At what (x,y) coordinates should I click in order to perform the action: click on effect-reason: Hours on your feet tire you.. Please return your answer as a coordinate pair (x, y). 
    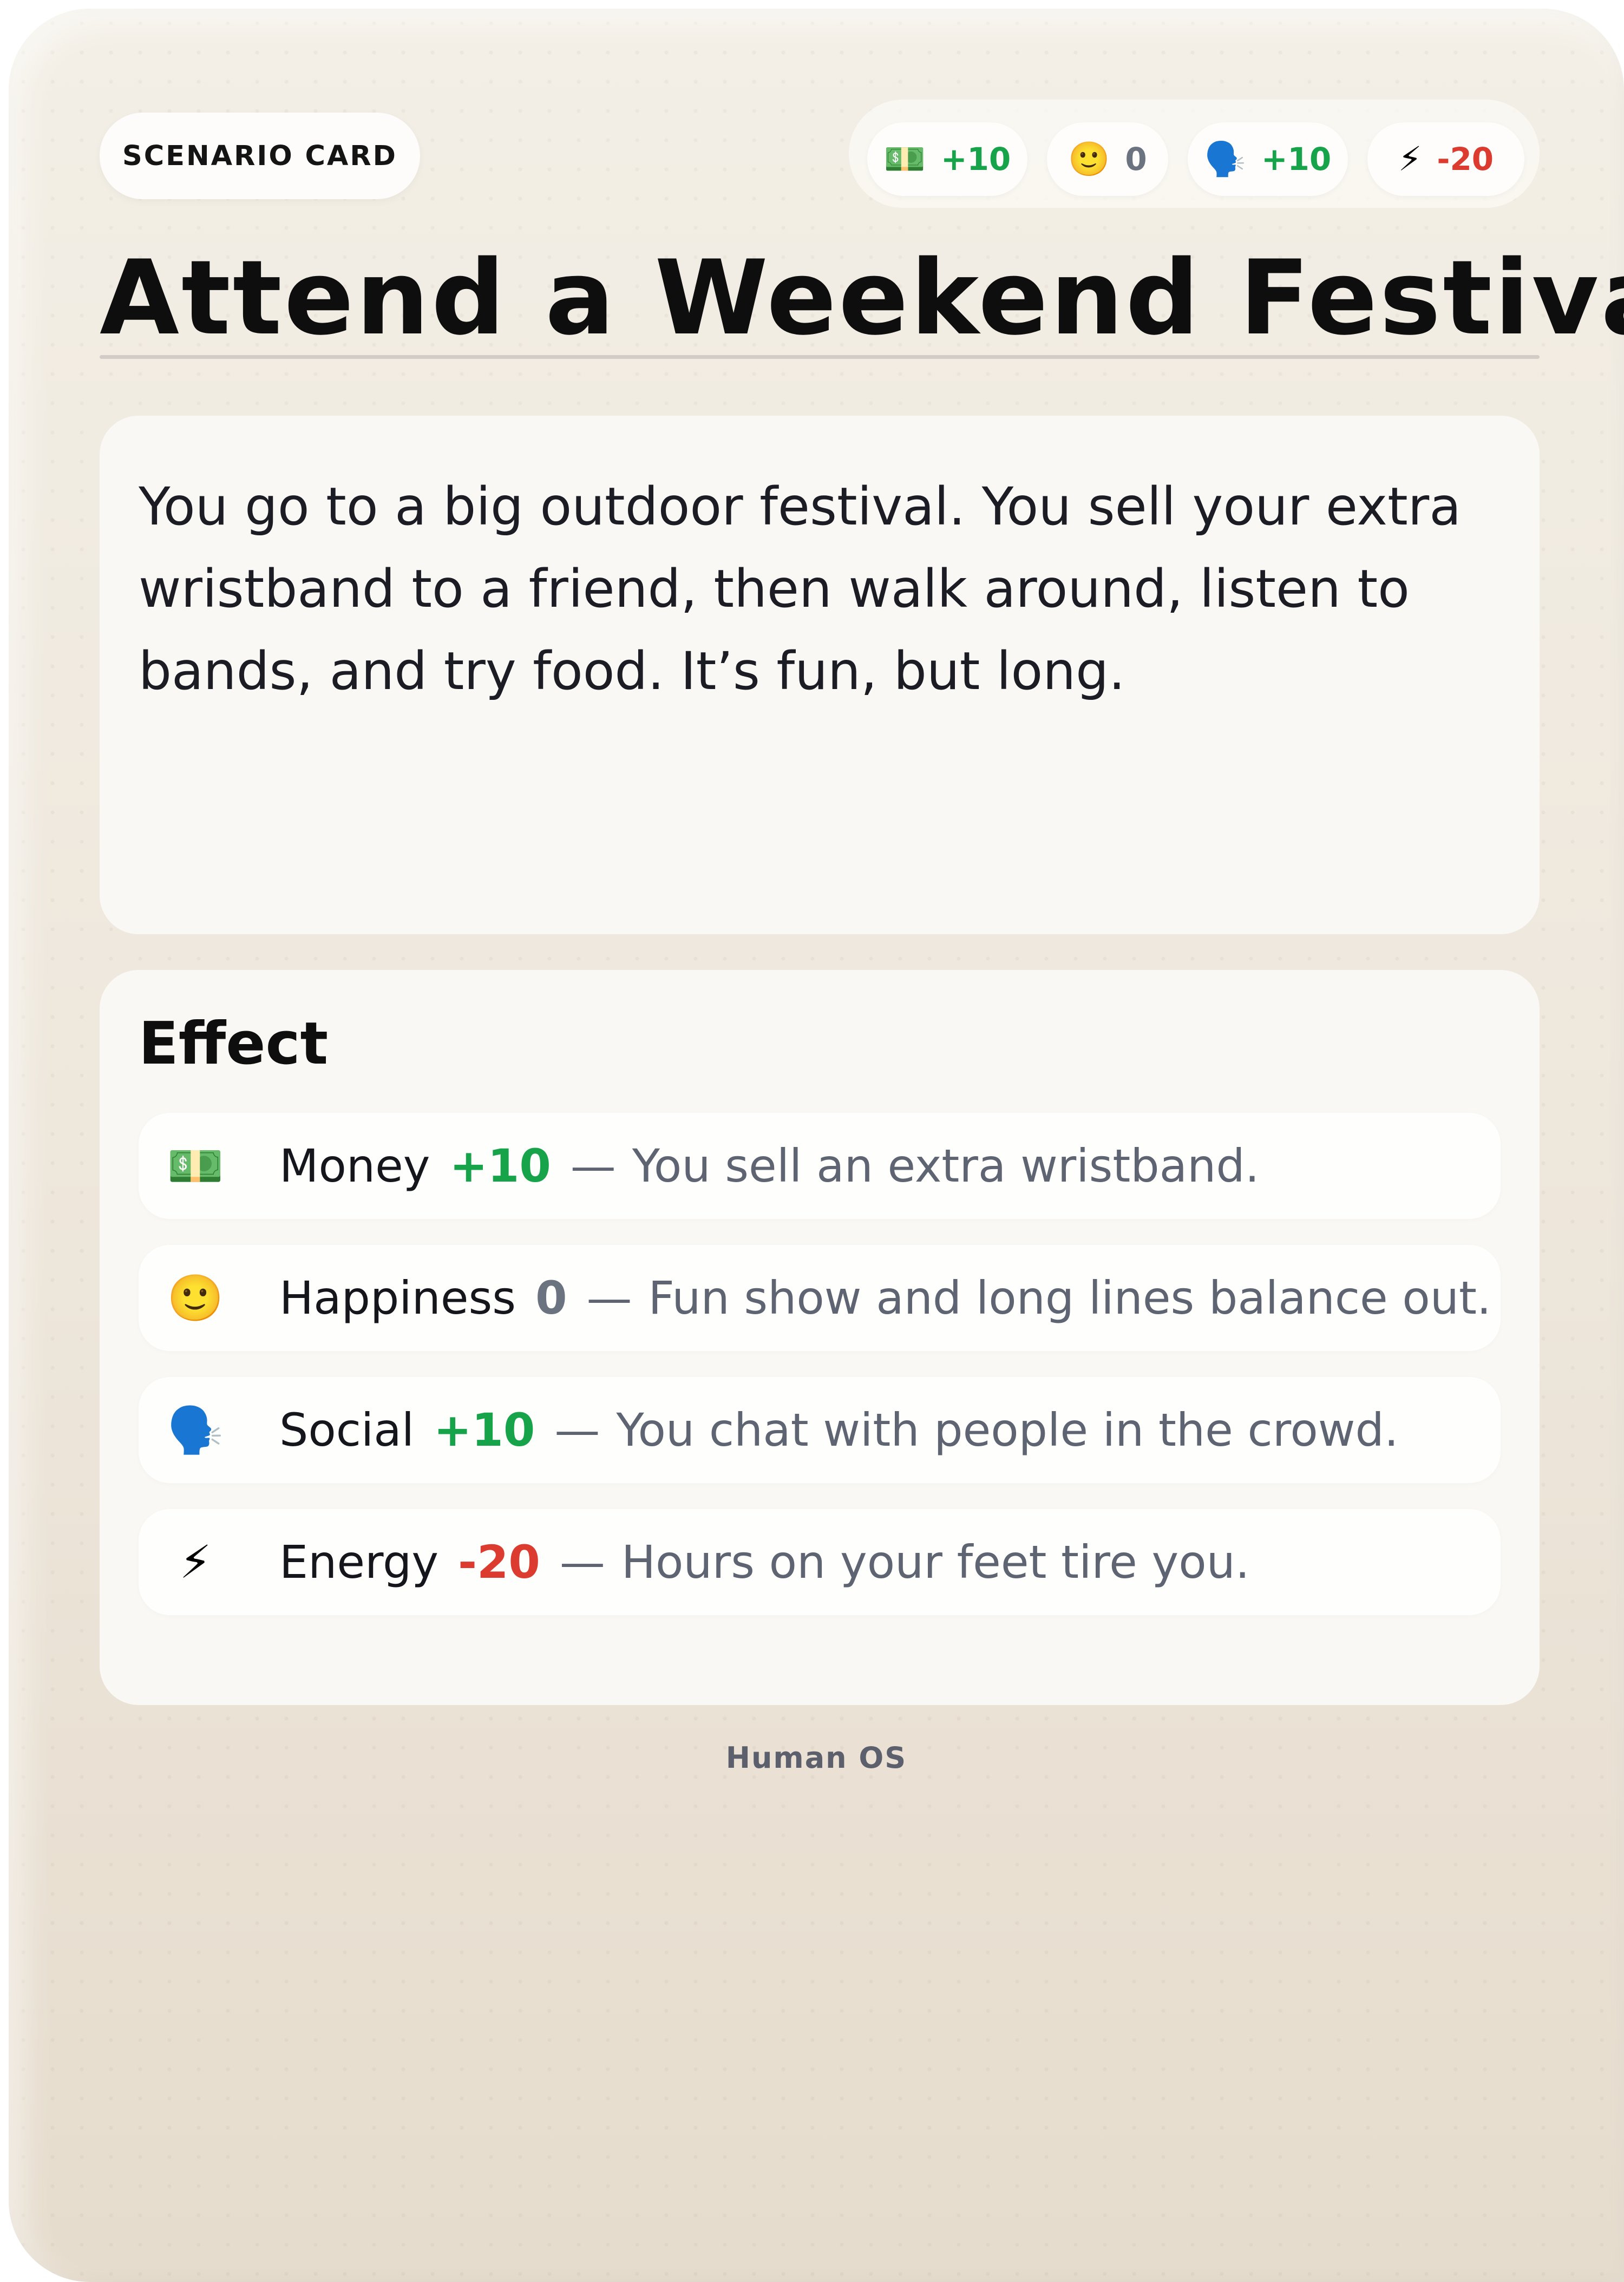
    Looking at the image, I should click on (936, 1562).